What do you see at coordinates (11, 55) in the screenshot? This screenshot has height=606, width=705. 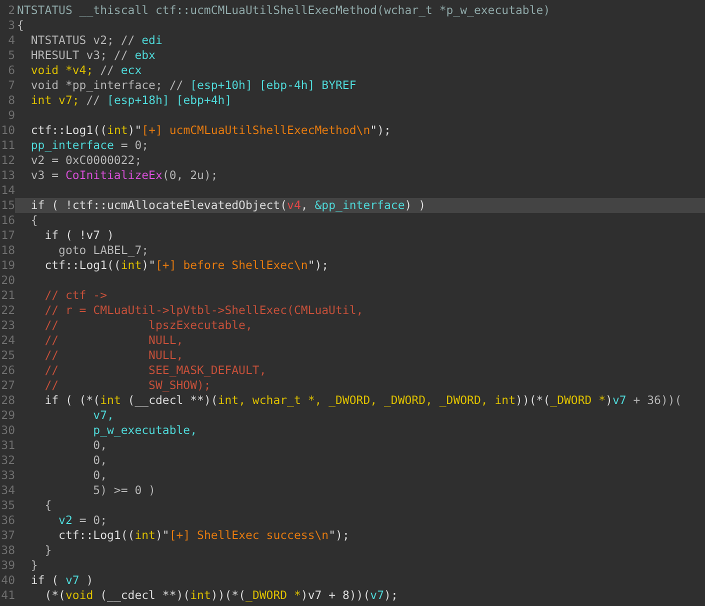 I see `line-number: 5` at bounding box center [11, 55].